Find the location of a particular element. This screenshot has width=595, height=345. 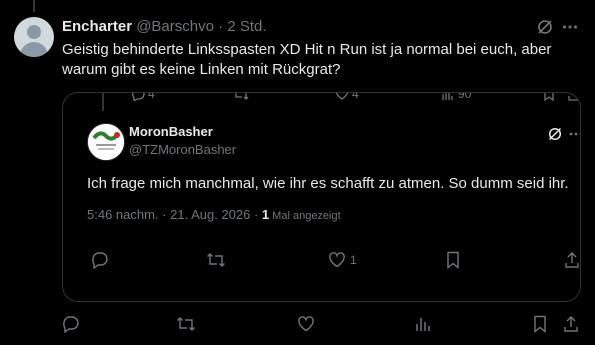

quoted-views-label: Mal angezeigt is located at coordinates (305, 216).